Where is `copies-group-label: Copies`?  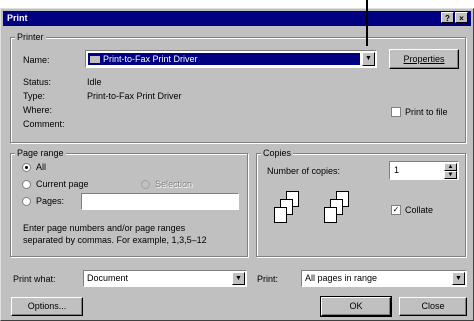 copies-group-label: Copies is located at coordinates (277, 153).